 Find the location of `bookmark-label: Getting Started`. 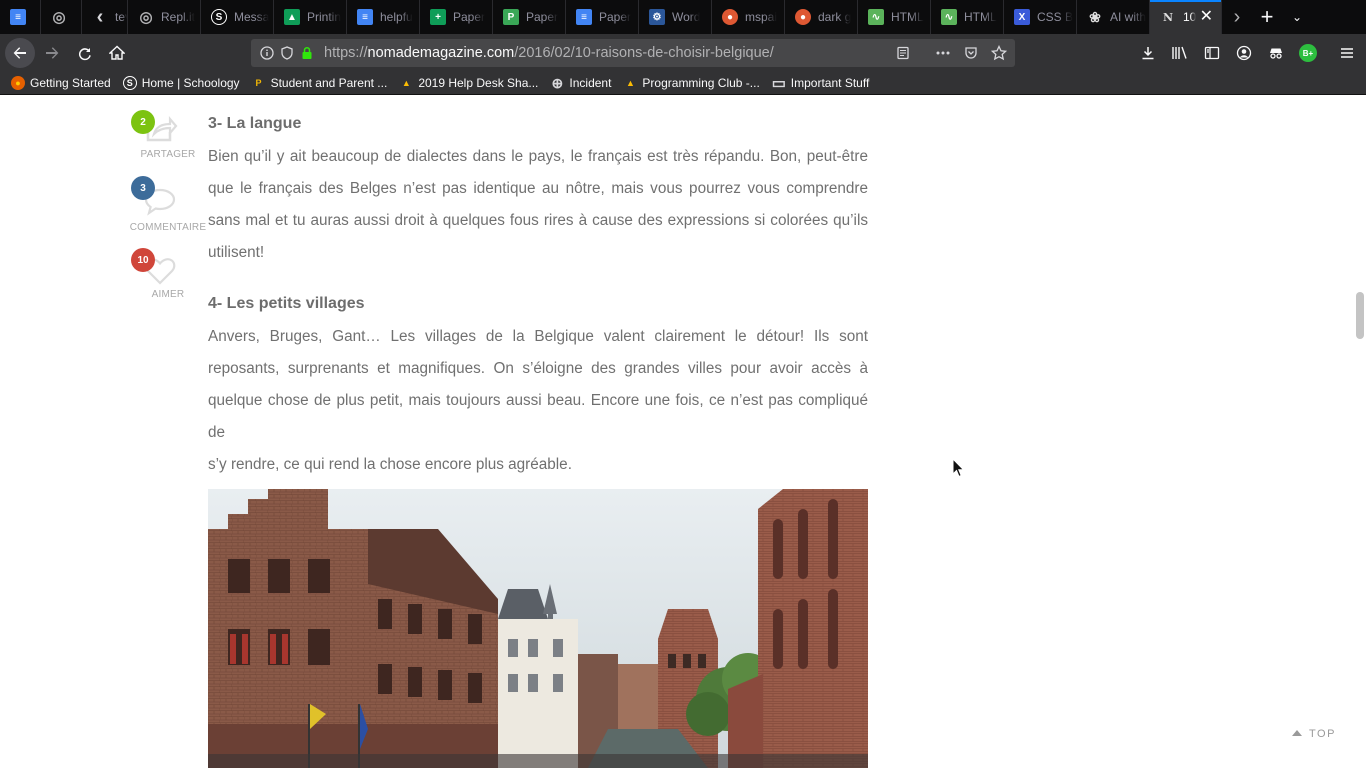

bookmark-label: Getting Started is located at coordinates (70, 83).